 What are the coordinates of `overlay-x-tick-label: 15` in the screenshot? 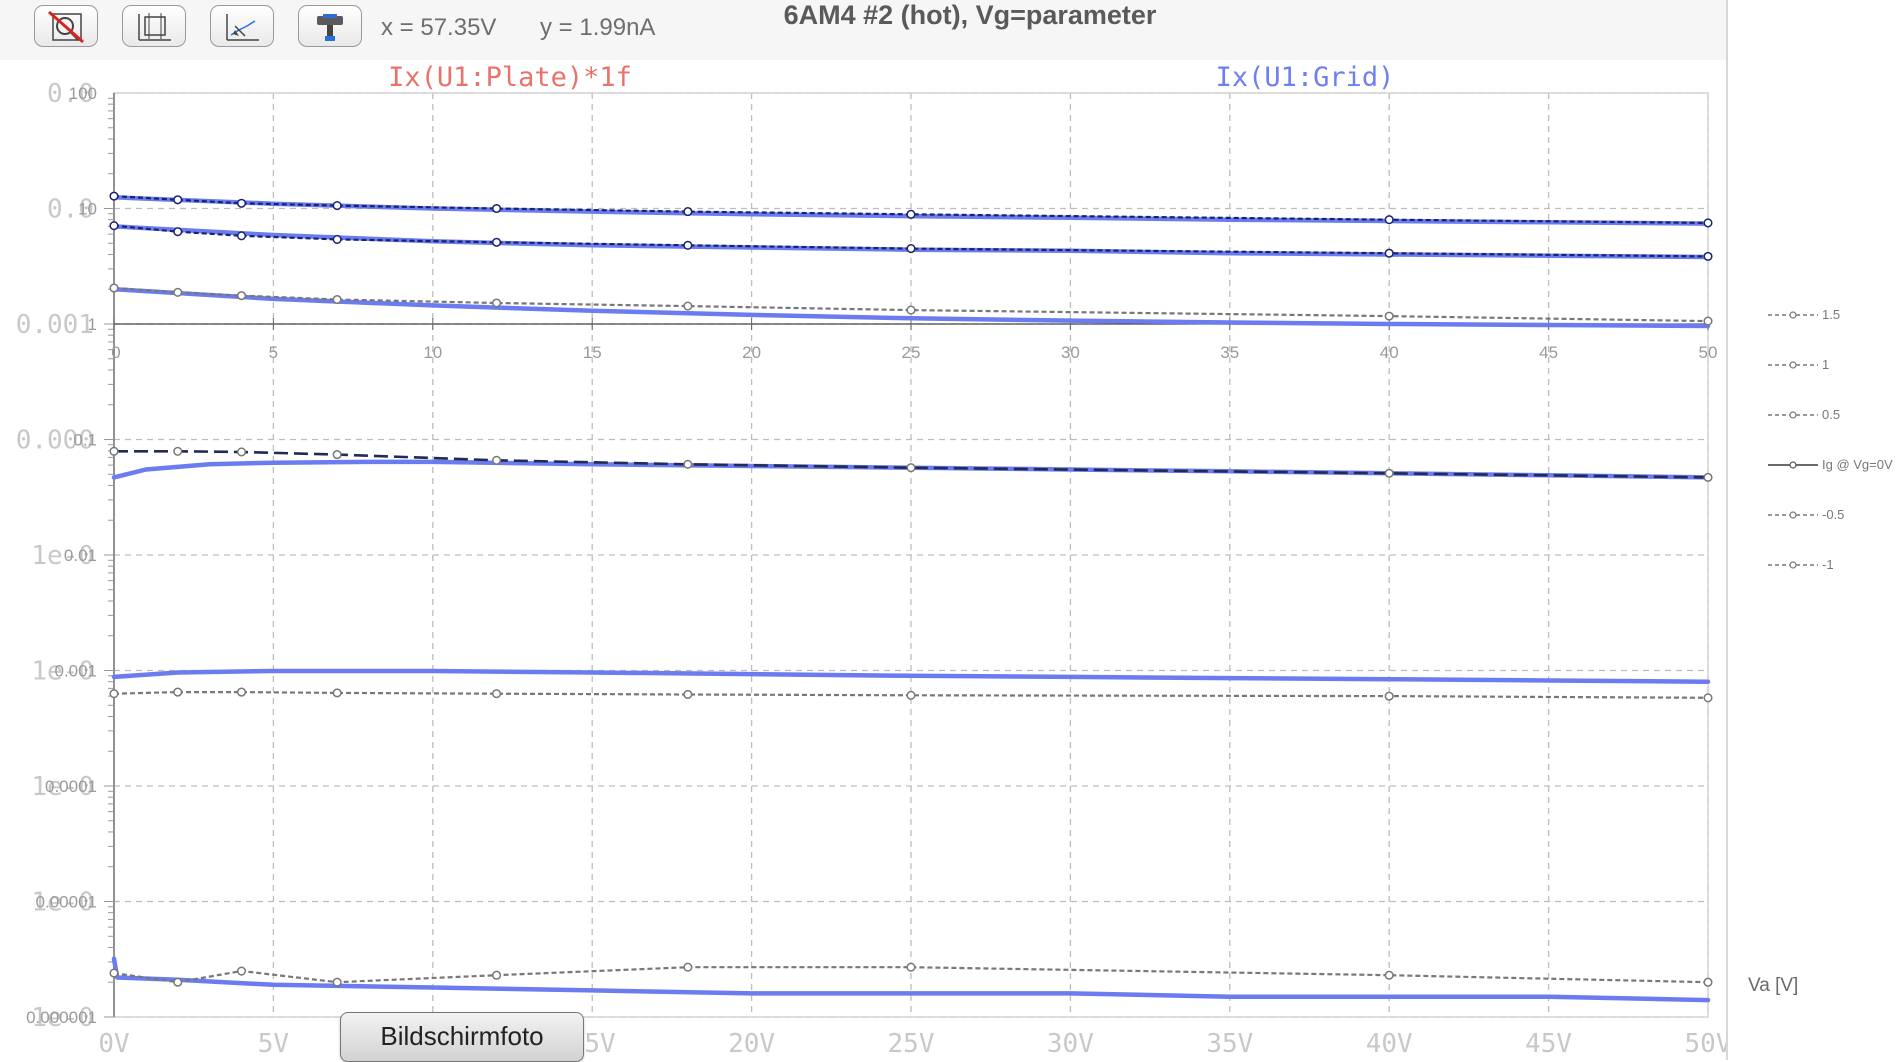 It's located at (592, 352).